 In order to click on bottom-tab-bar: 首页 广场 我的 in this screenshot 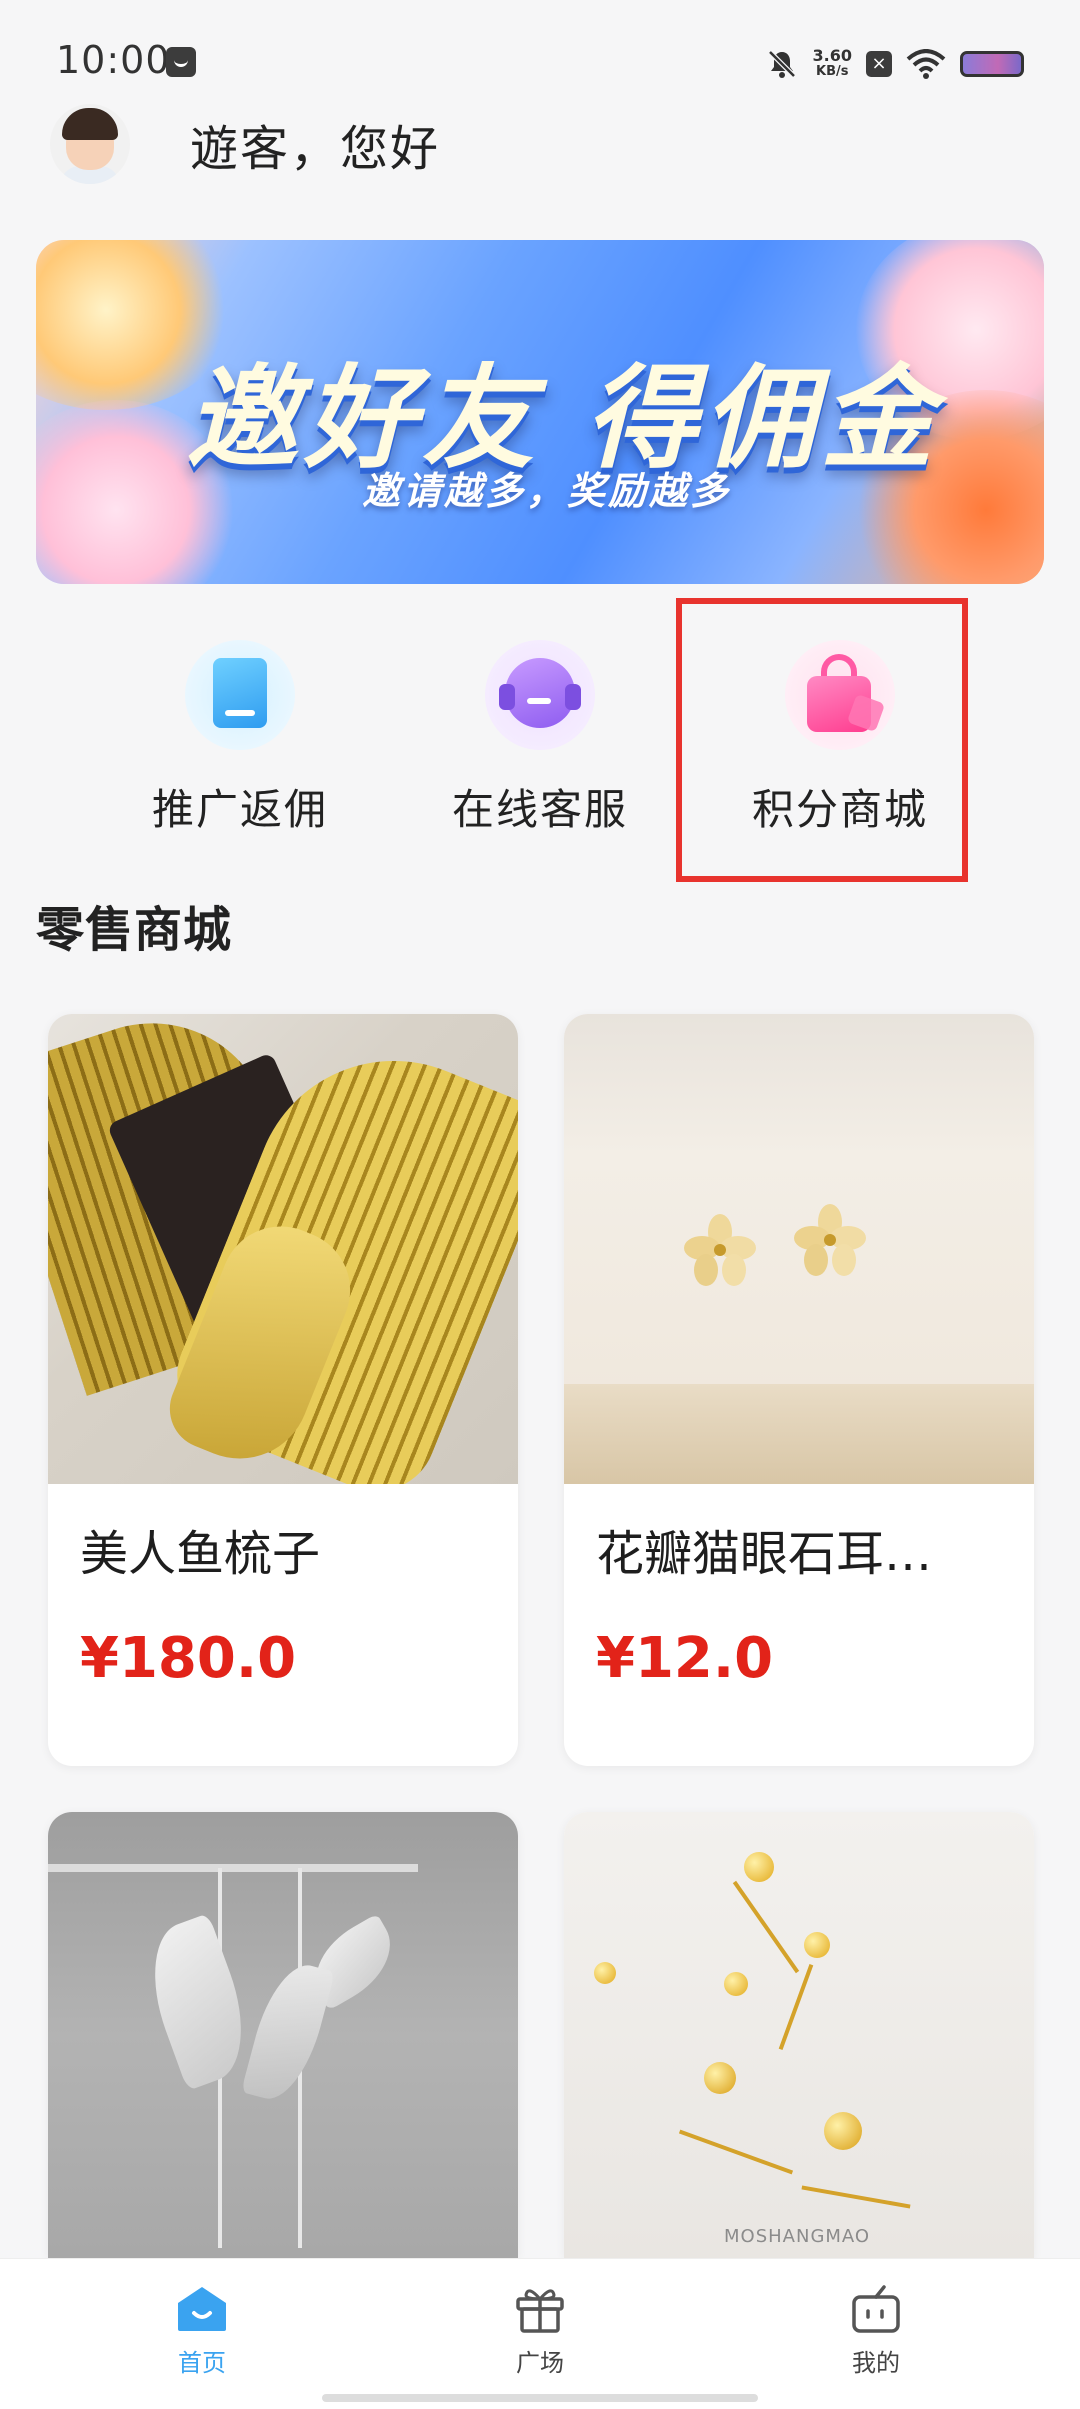, I will do `click(540, 2333)`.